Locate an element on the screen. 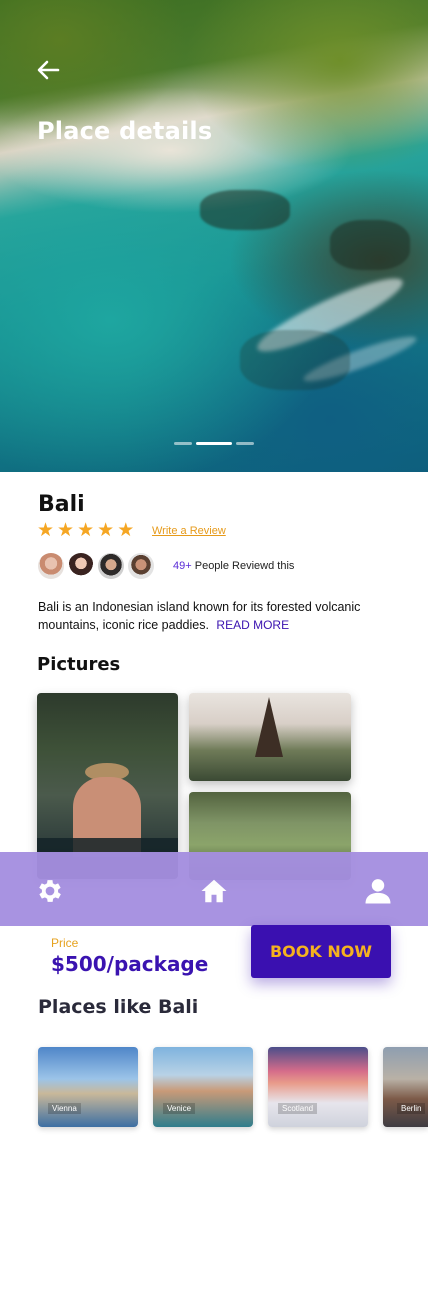 This screenshot has height=1314, width=428. reviewers-text: People Reviewd this is located at coordinates (244, 566).